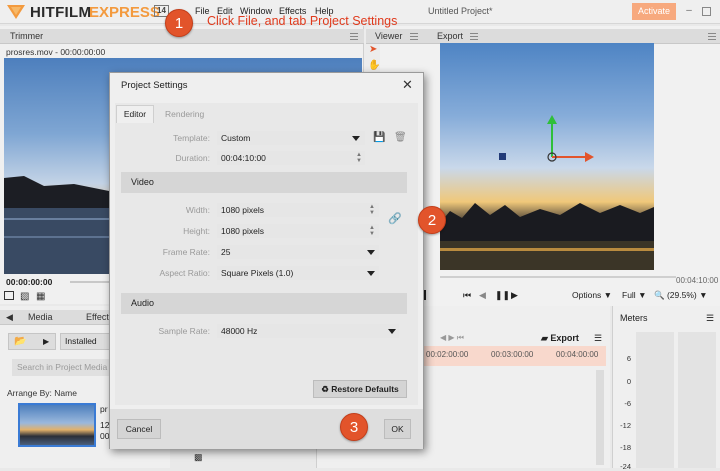  Describe the element at coordinates (243, 210) in the screenshot. I see `width-value: 1080 pixels` at that location.